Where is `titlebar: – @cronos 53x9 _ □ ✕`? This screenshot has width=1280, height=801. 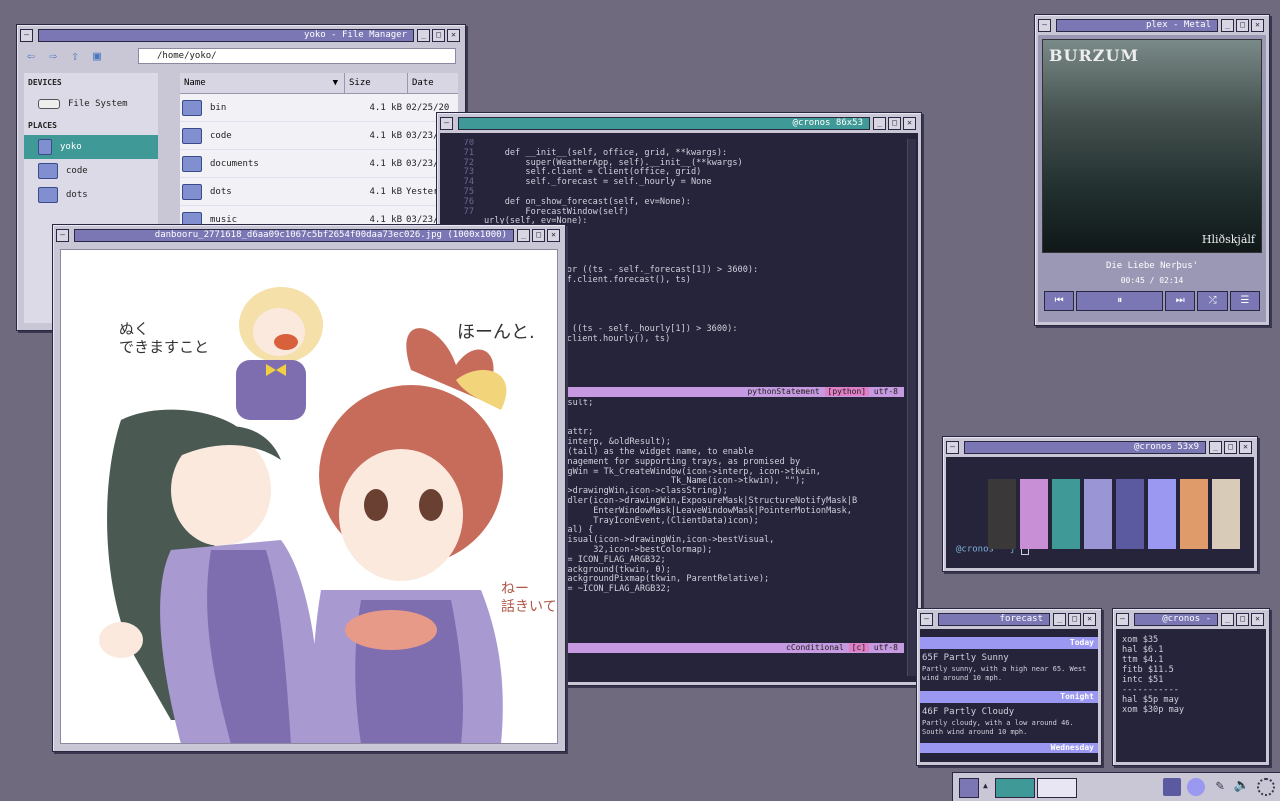 titlebar: – @cronos 53x9 _ □ ✕ is located at coordinates (1100, 447).